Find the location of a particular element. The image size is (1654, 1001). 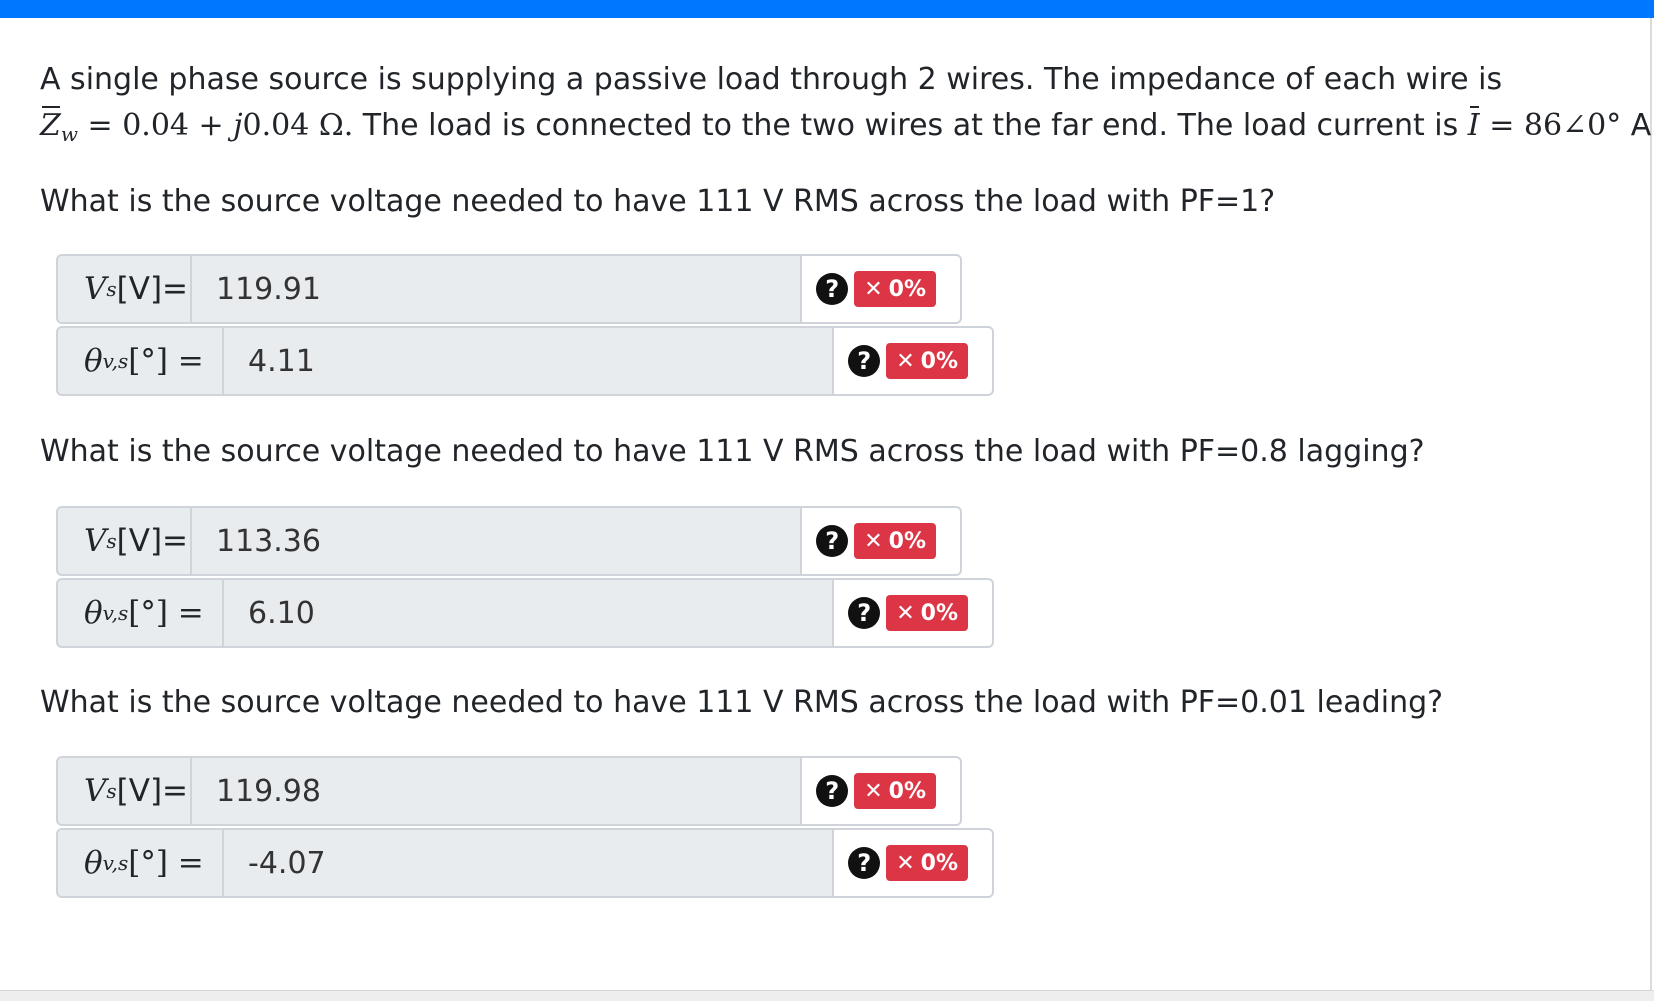

q2-angle-status: ? ✕ 0% is located at coordinates (914, 613).